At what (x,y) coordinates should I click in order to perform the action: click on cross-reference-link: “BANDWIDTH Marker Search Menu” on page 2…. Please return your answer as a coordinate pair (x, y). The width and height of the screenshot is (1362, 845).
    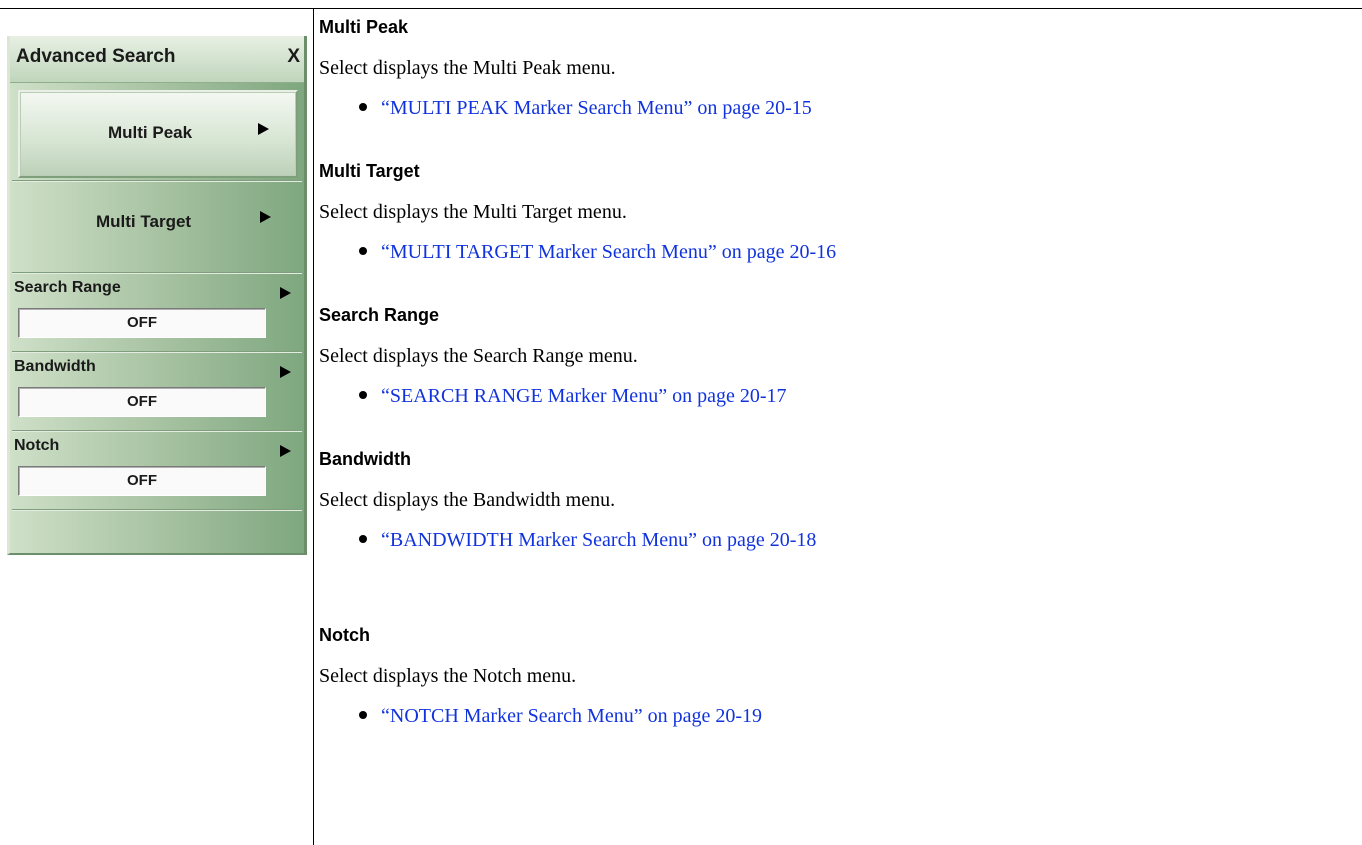
    Looking at the image, I should click on (598, 540).